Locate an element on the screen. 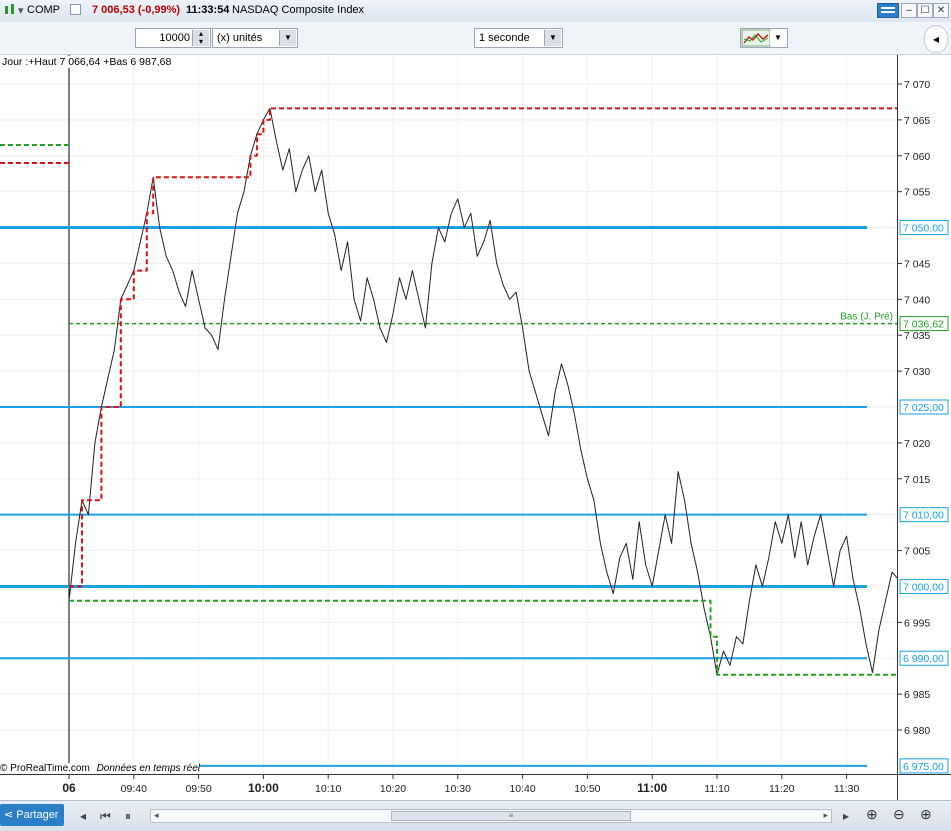  quantity-input: 10000 ▴ ▾ is located at coordinates (173, 38).